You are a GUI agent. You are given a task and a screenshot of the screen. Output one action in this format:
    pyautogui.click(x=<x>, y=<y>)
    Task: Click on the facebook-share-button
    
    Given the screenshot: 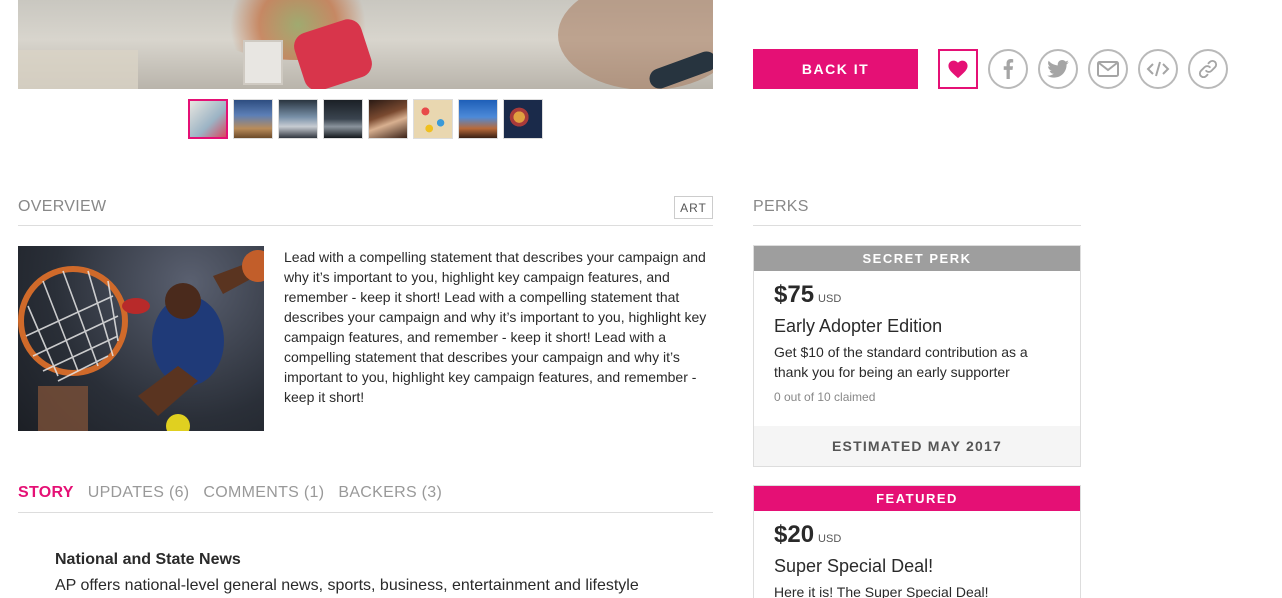 What is the action you would take?
    pyautogui.click(x=1008, y=69)
    